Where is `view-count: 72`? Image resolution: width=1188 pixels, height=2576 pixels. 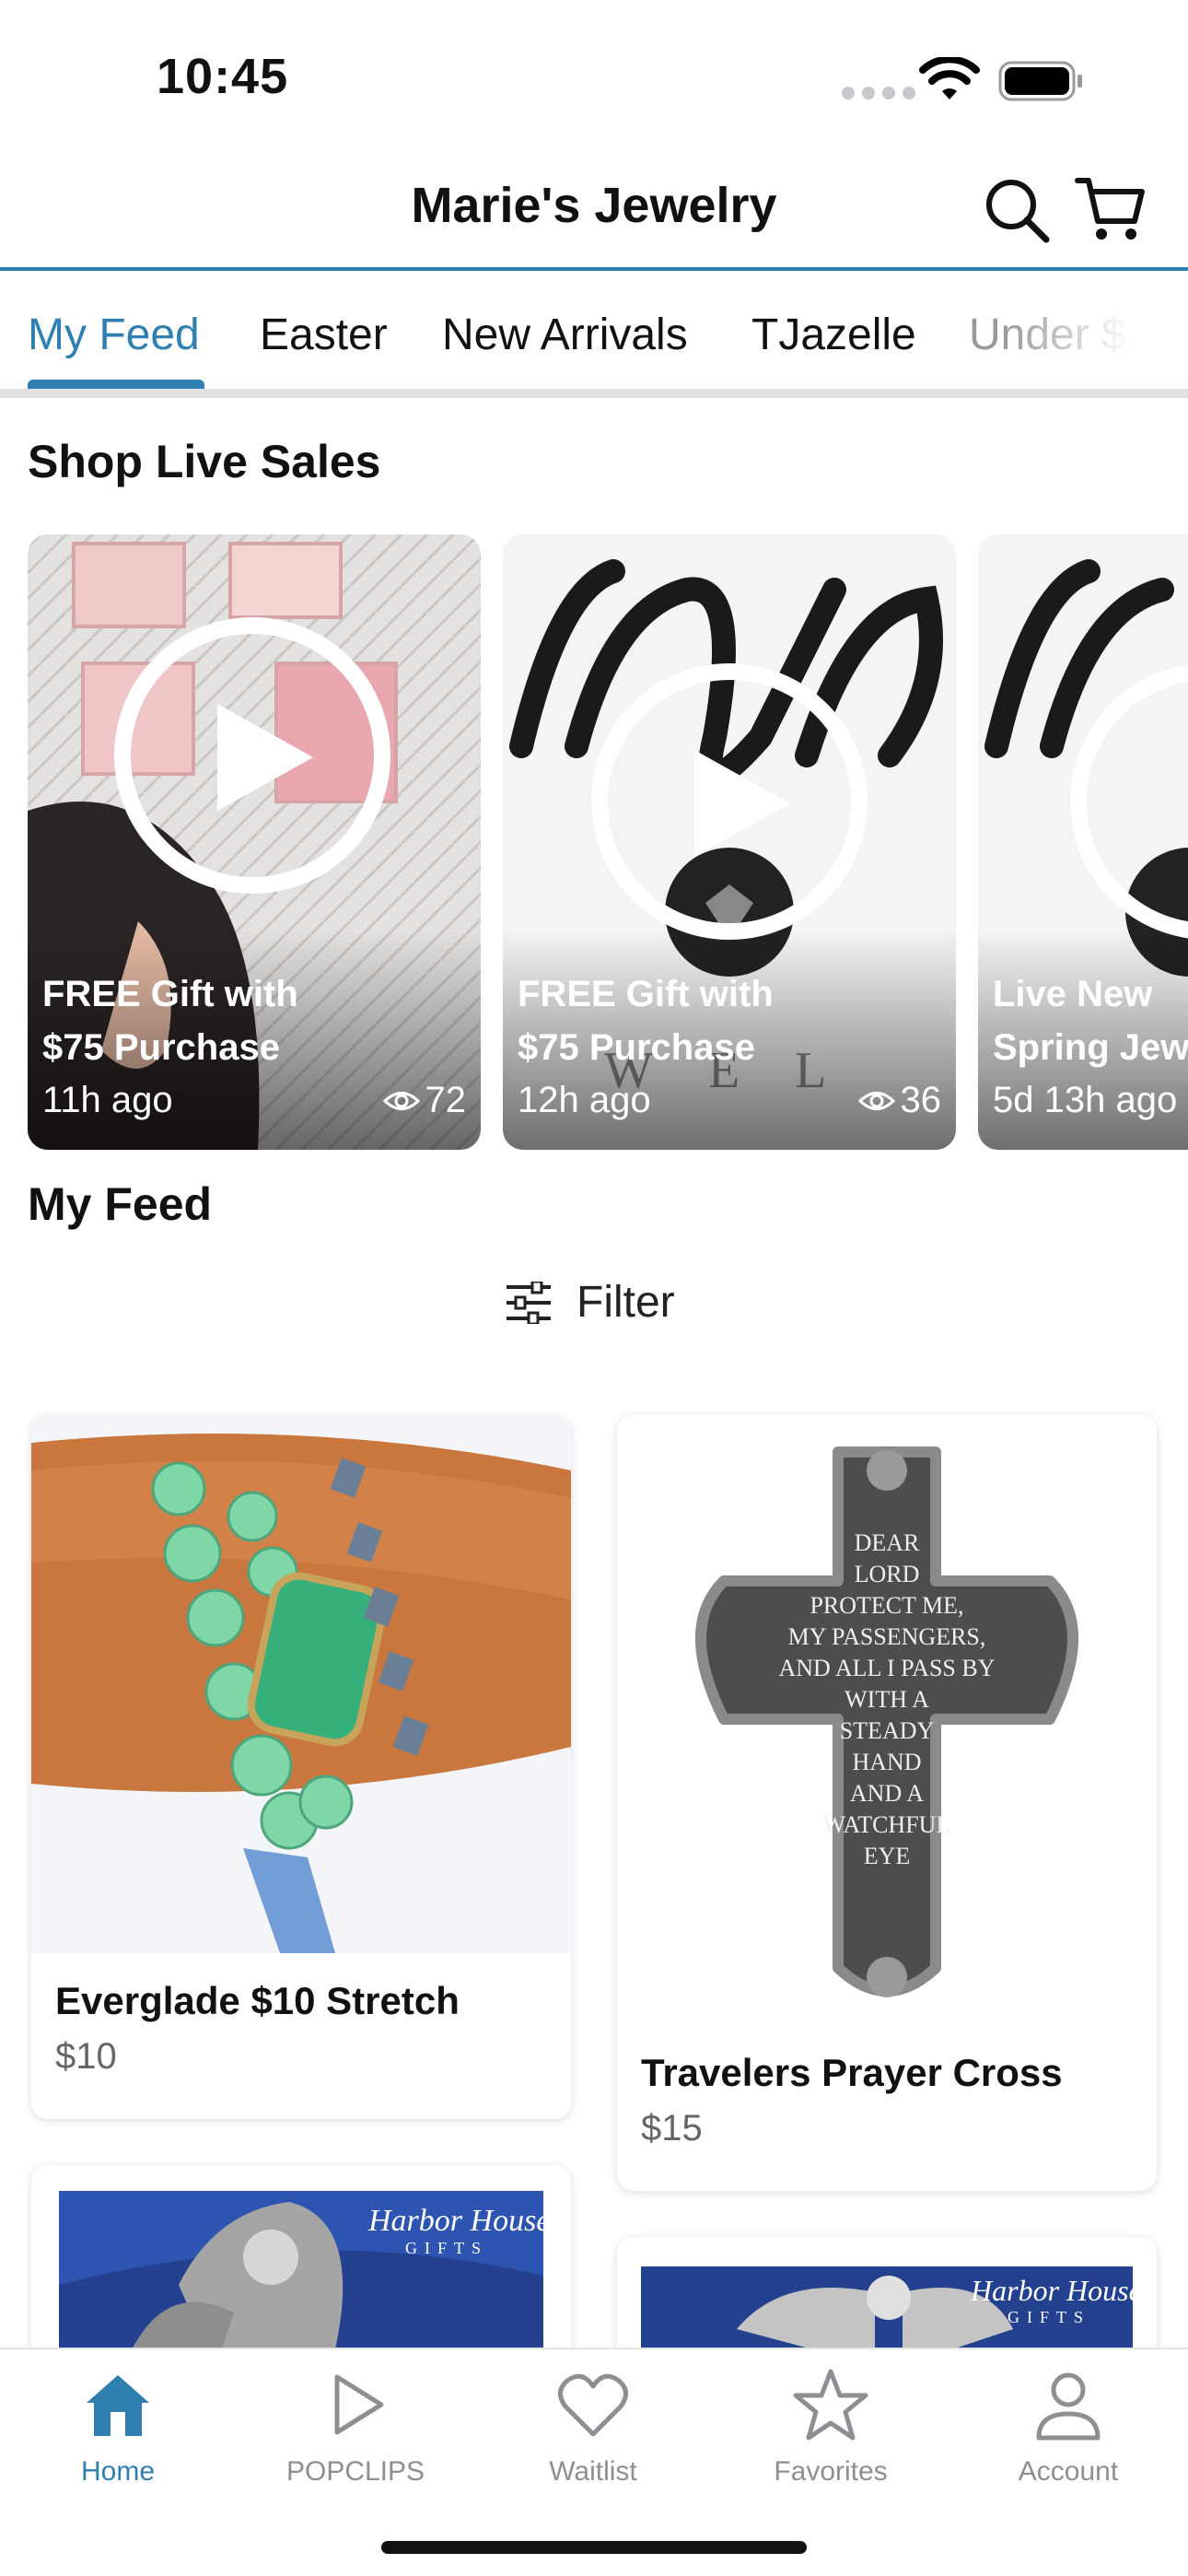
view-count: 72 is located at coordinates (424, 1100).